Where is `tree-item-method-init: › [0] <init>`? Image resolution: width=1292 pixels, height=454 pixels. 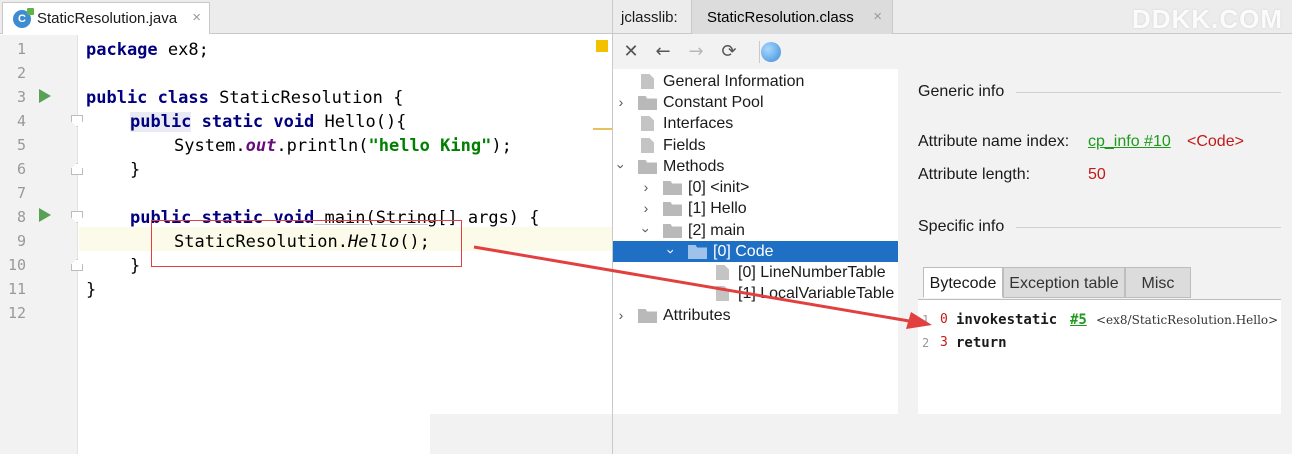
tree-item-method-init: › [0] <init> is located at coordinates (755, 187).